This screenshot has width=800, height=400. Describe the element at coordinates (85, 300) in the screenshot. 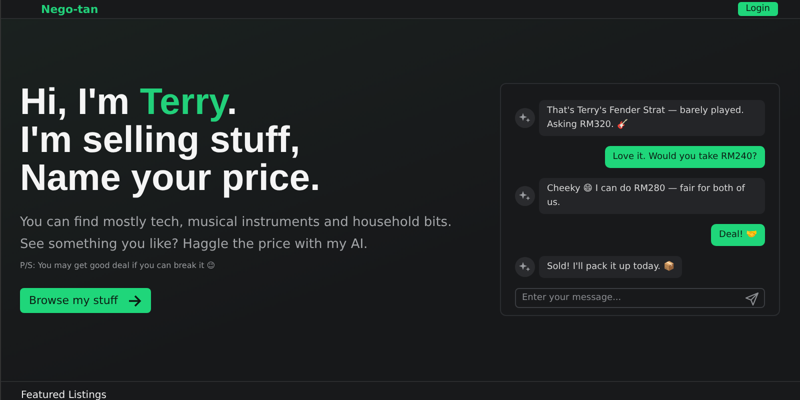

I see `browse-button: Browse my stuff` at that location.